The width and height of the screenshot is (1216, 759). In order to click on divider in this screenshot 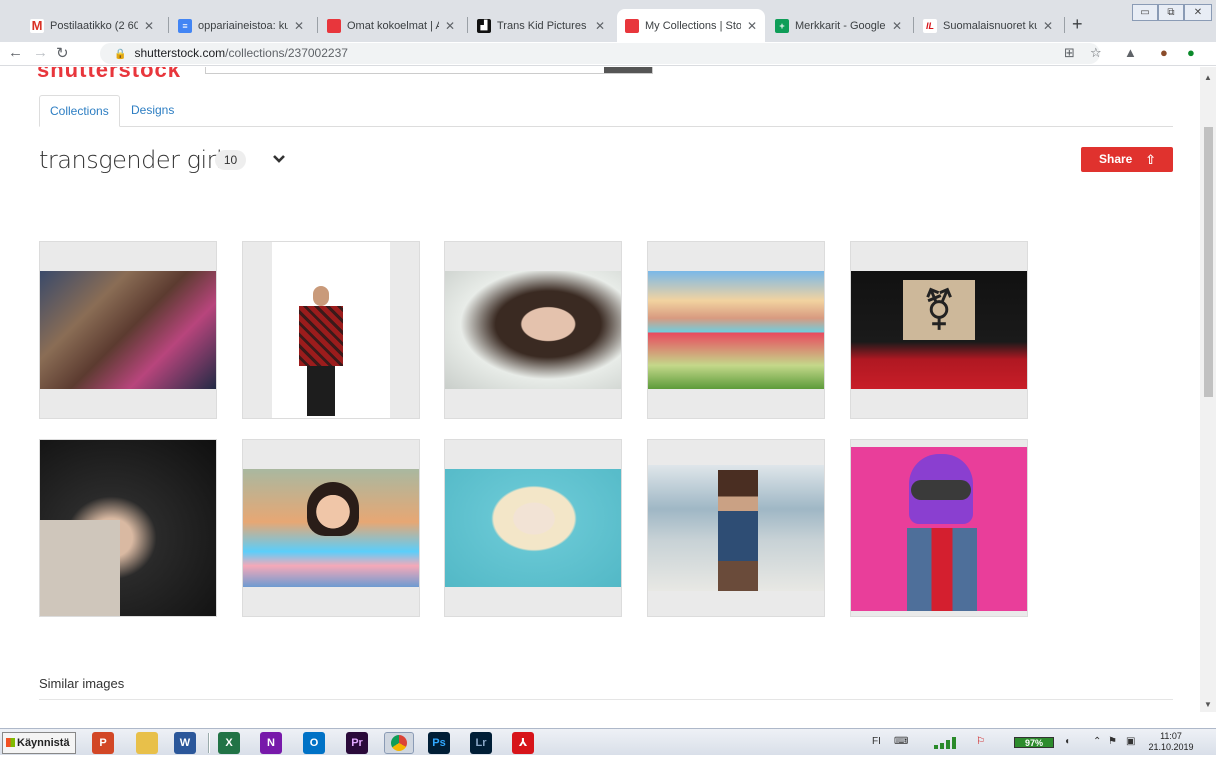, I will do `click(606, 699)`.